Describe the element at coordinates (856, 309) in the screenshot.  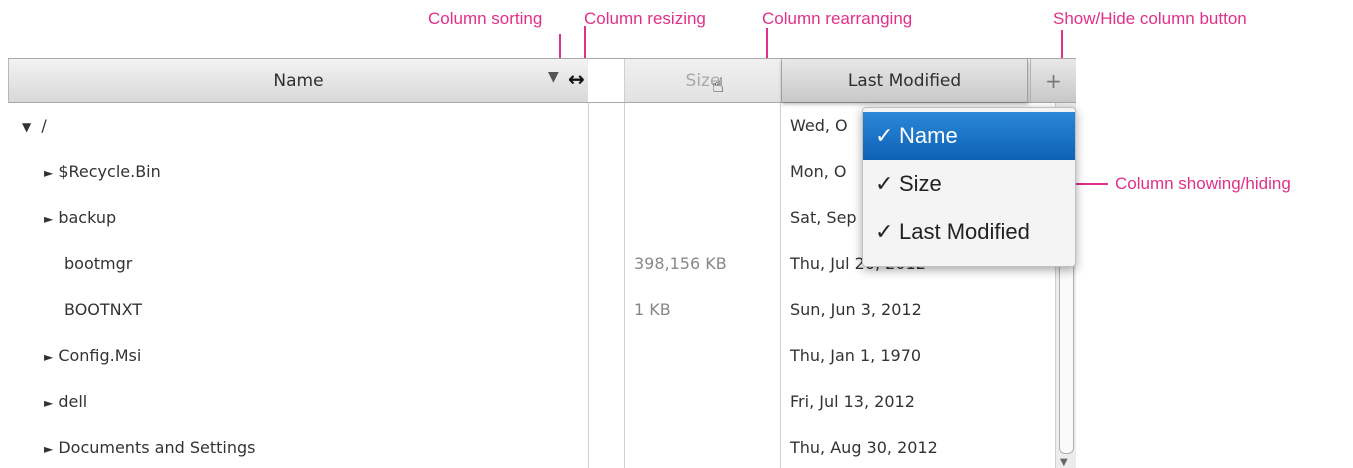
I see `row-last-modified: Sun, Jun 3, 2012` at that location.